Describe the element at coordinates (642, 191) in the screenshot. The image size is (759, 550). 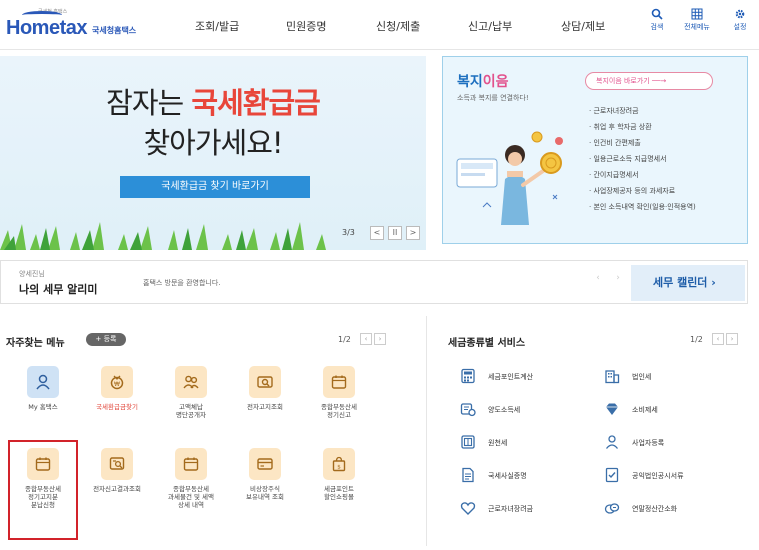
I see `welfare-item: 사업장제공자 등의 과세자료` at that location.